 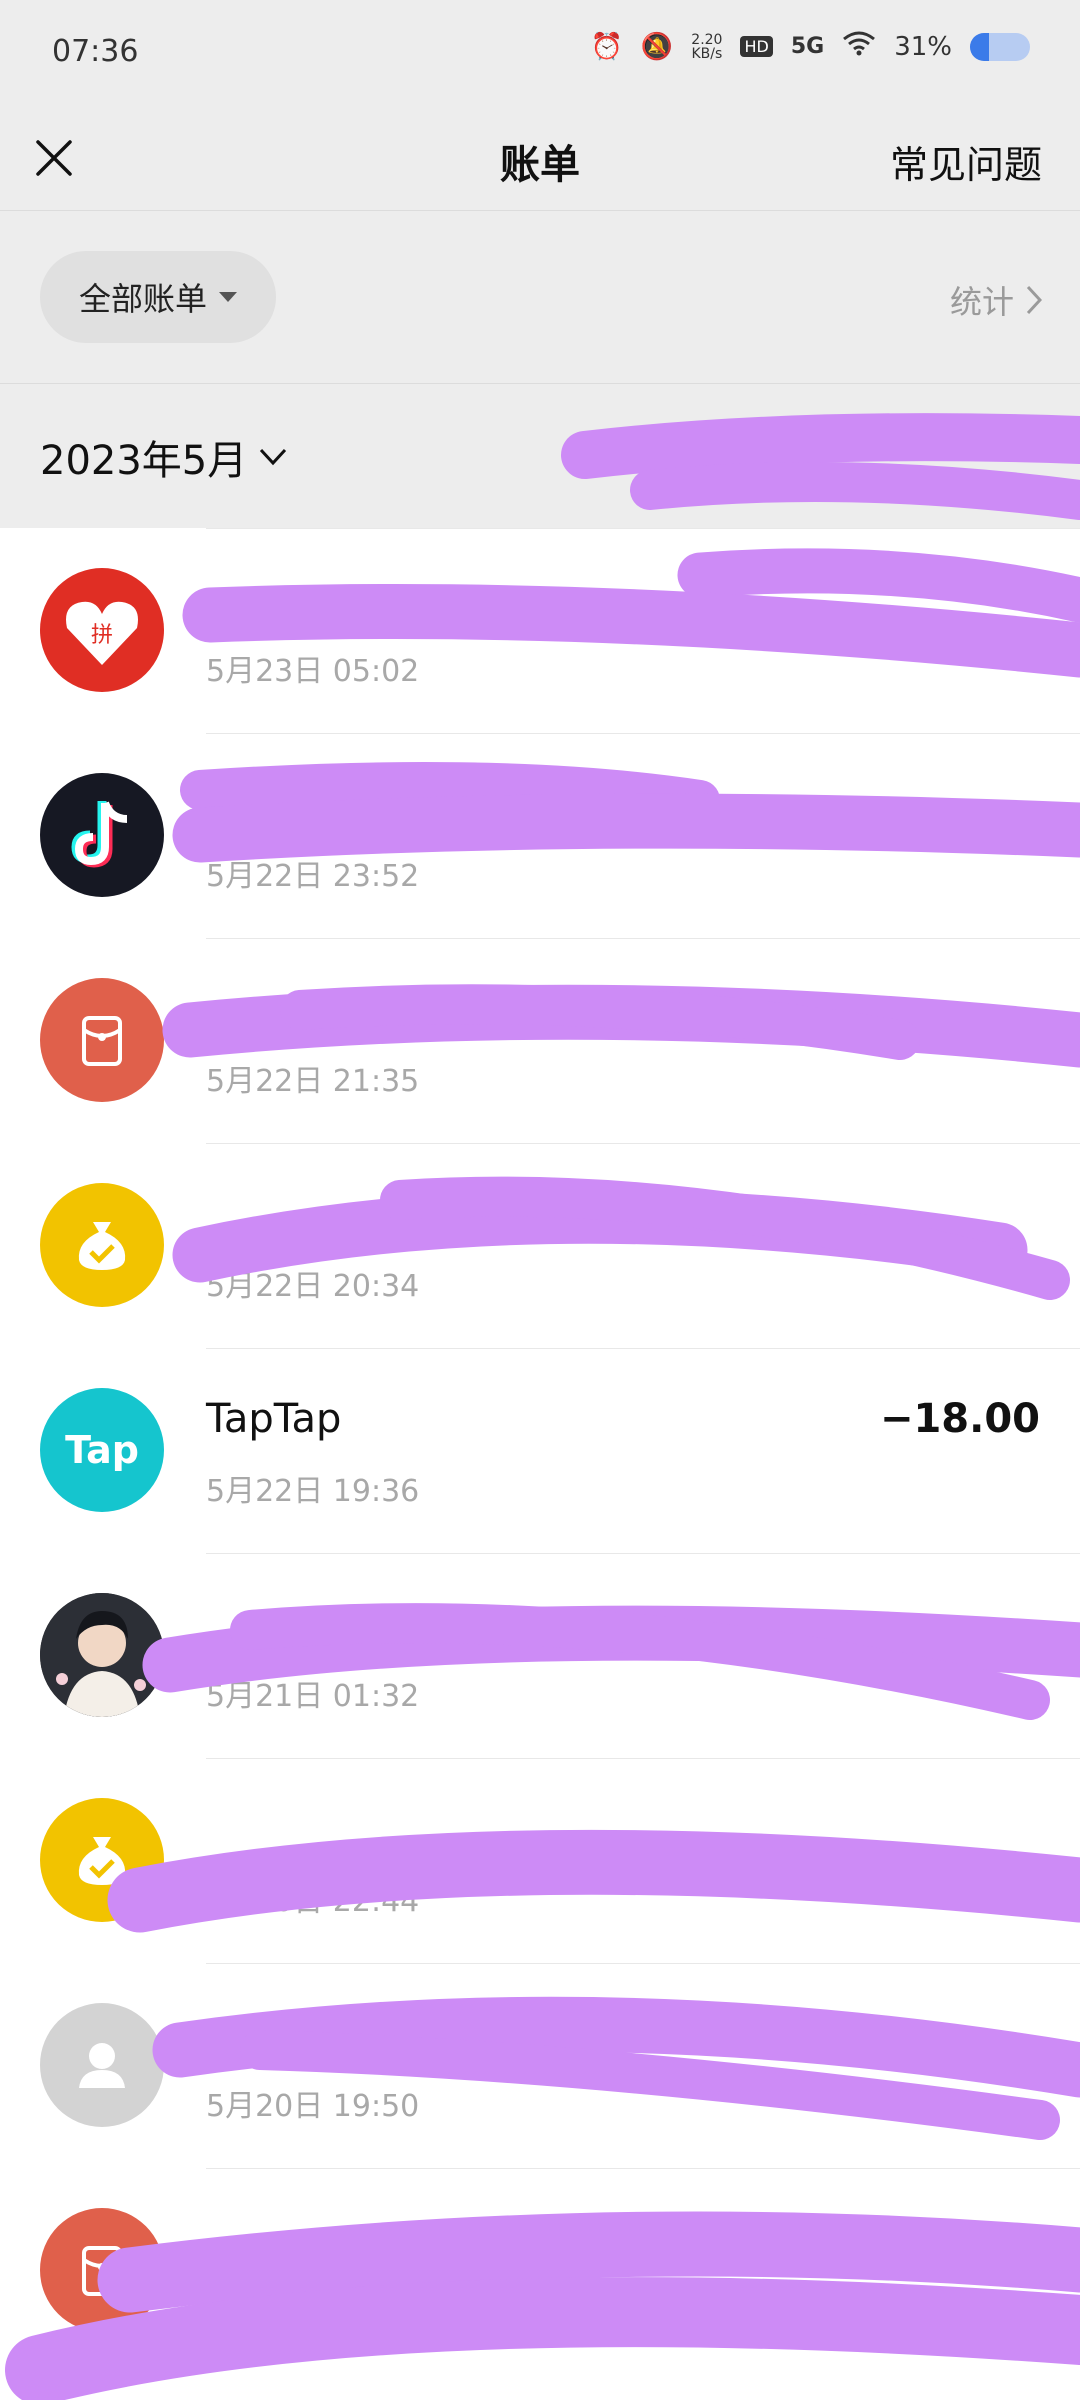 I want to click on transaction-row: 5月20日 19:50, so click(x=540, y=2065).